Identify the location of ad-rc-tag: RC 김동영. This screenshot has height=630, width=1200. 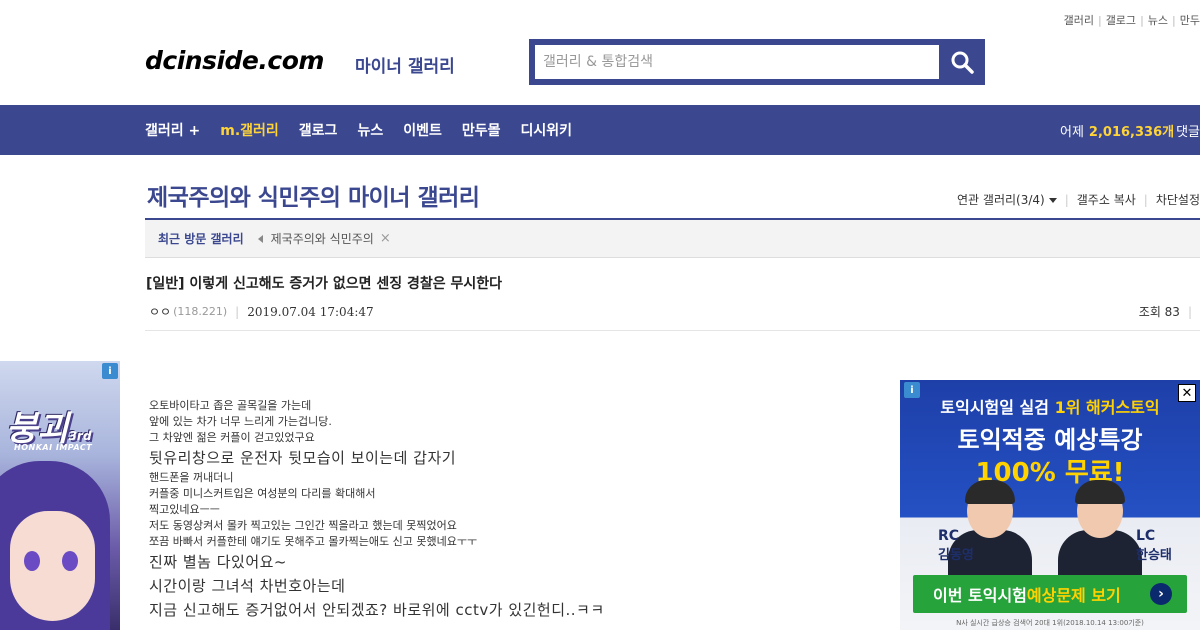
(956, 545).